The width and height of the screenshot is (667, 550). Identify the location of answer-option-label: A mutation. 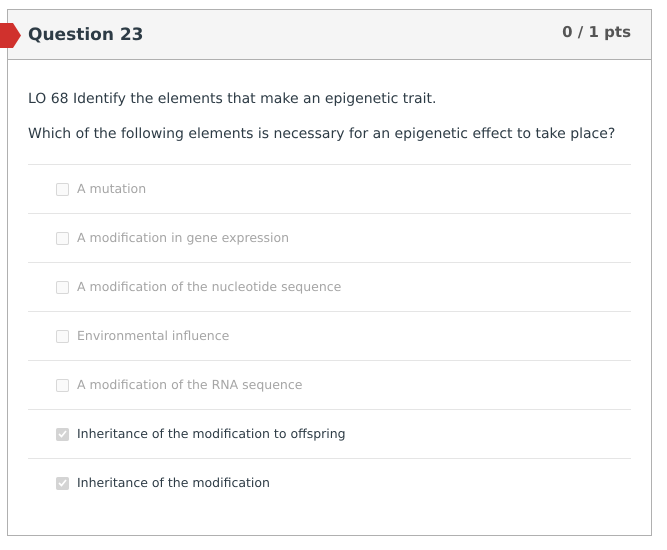
(111, 189).